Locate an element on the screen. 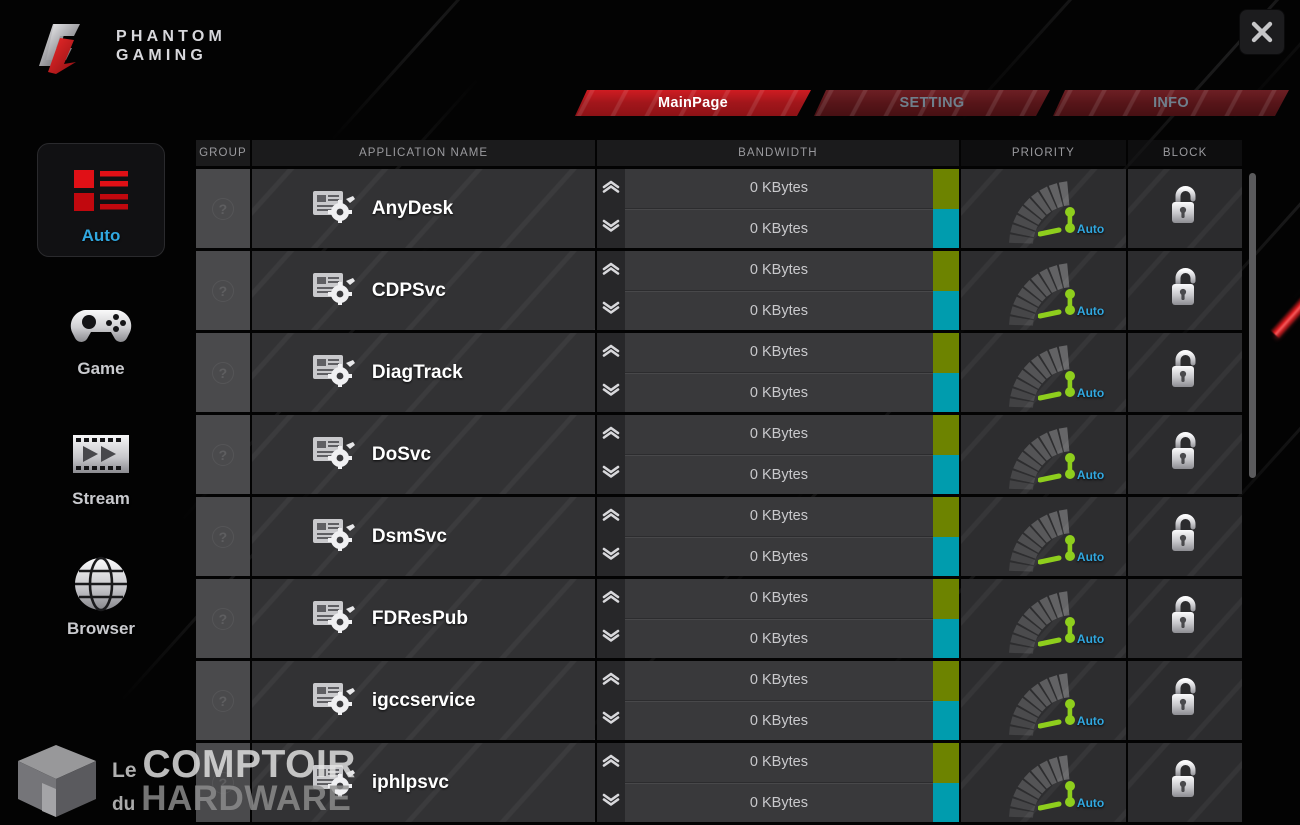  red-light-streak-glow is located at coordinates (1287, 178).